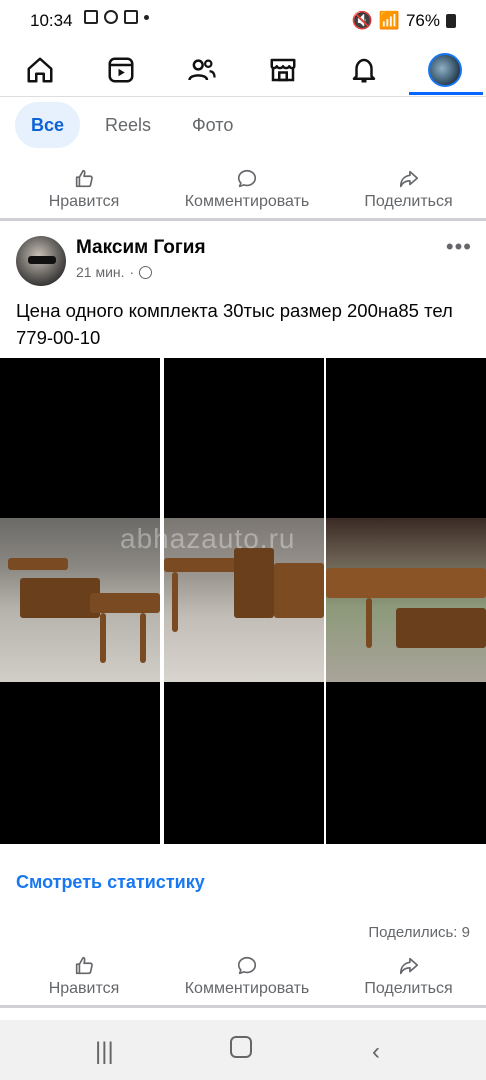 The image size is (486, 1080). I want to click on status-bar: 10:34 🔇 📶 76%, so click(243, 21).